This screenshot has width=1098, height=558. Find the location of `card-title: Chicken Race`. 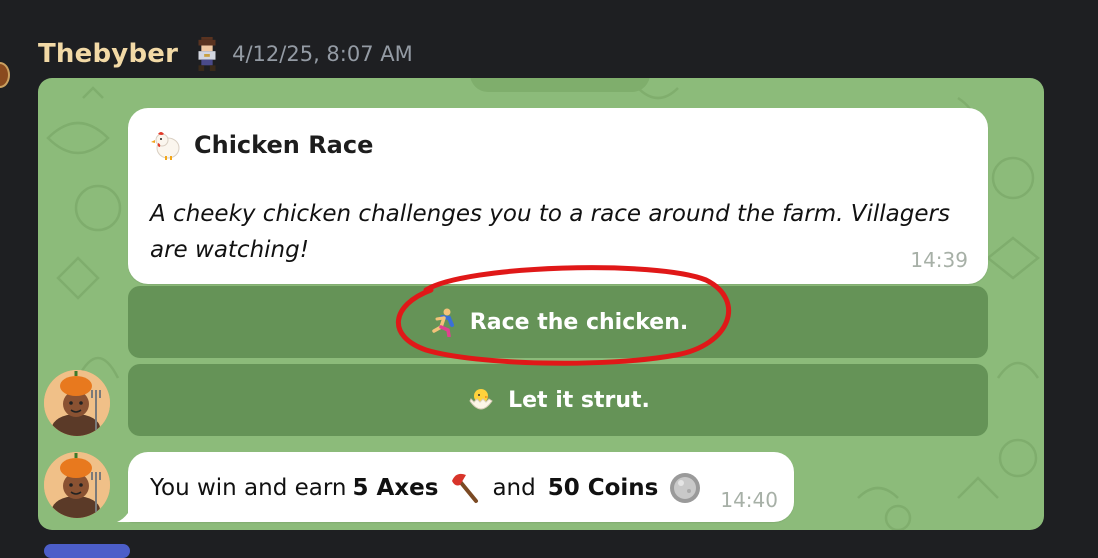

card-title: Chicken Race is located at coordinates (261, 145).